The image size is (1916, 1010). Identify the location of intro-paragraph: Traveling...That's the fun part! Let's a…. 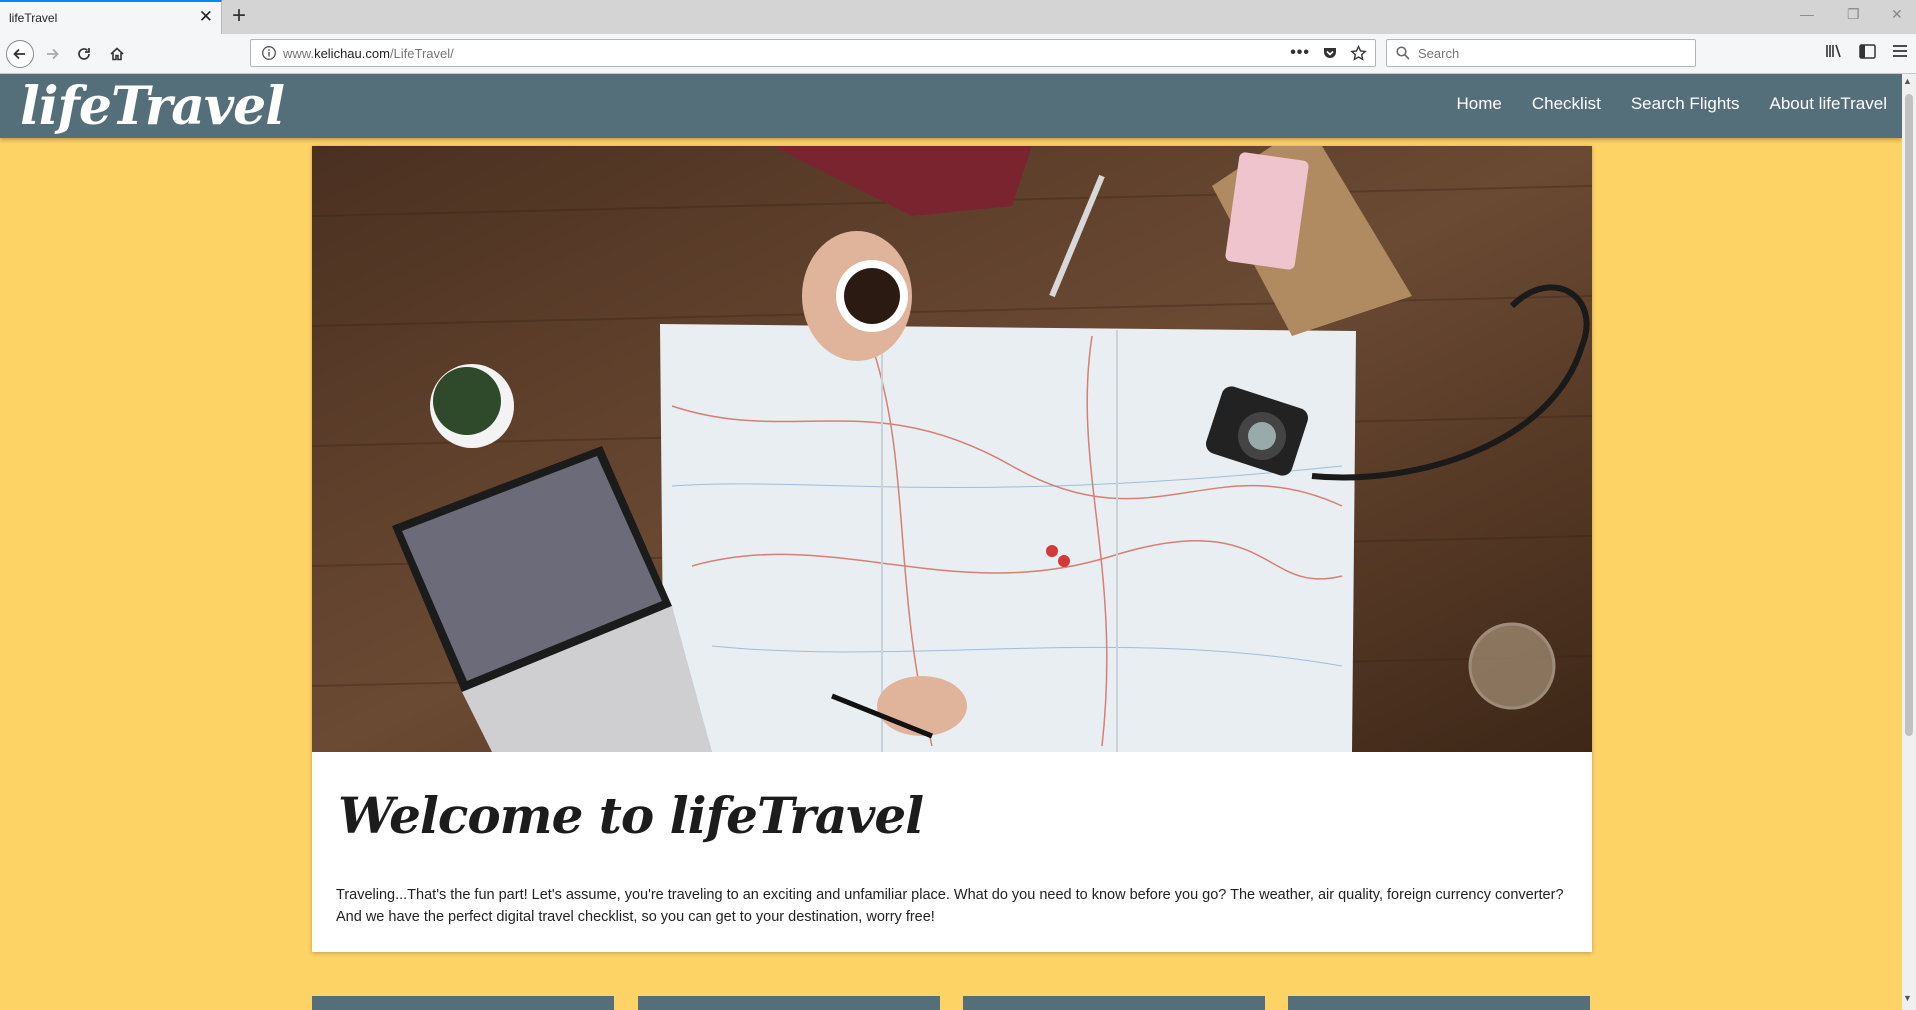
(950, 906).